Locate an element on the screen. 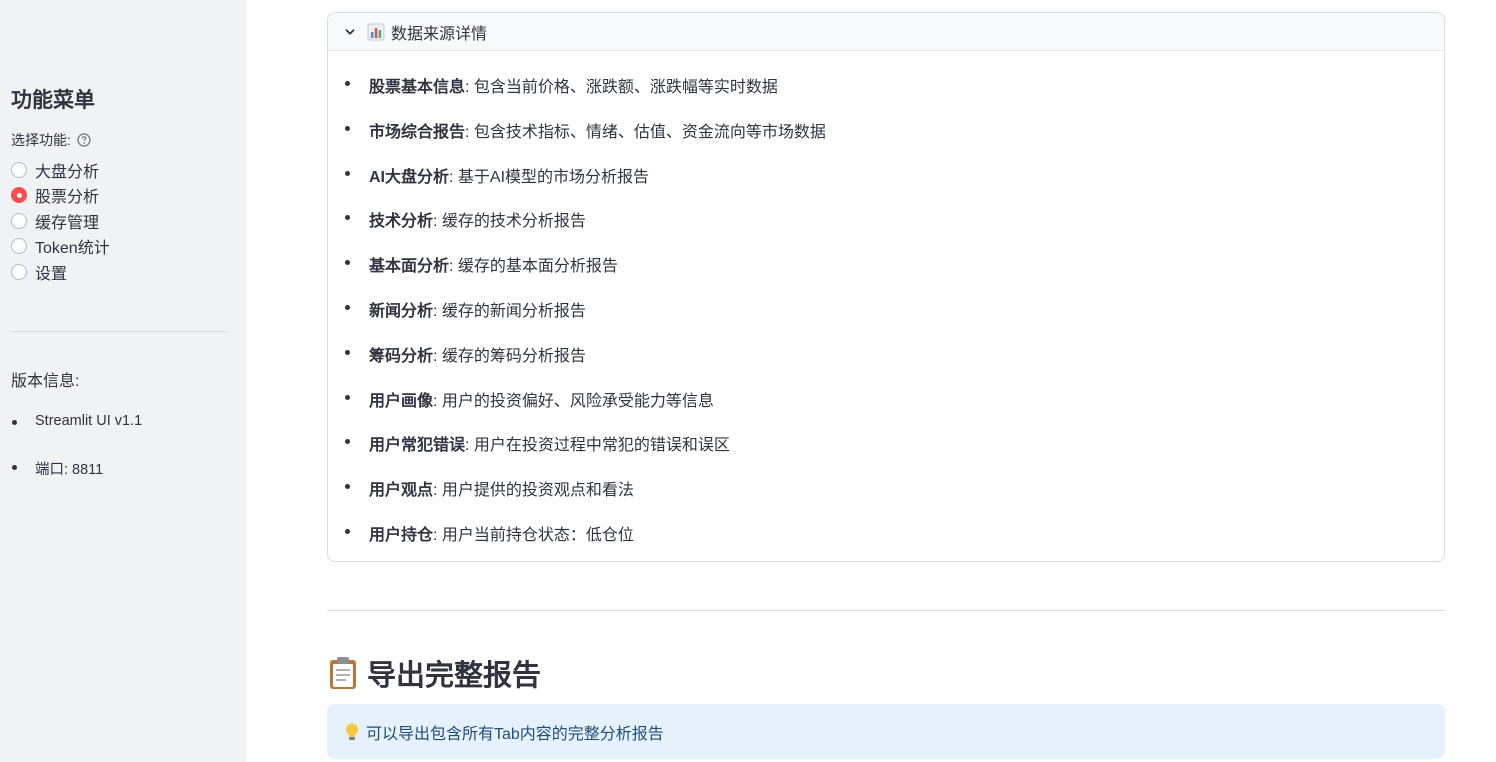 This screenshot has width=1496, height=762. item-desc: : 用户提供的投资观点和看法 is located at coordinates (533, 491).